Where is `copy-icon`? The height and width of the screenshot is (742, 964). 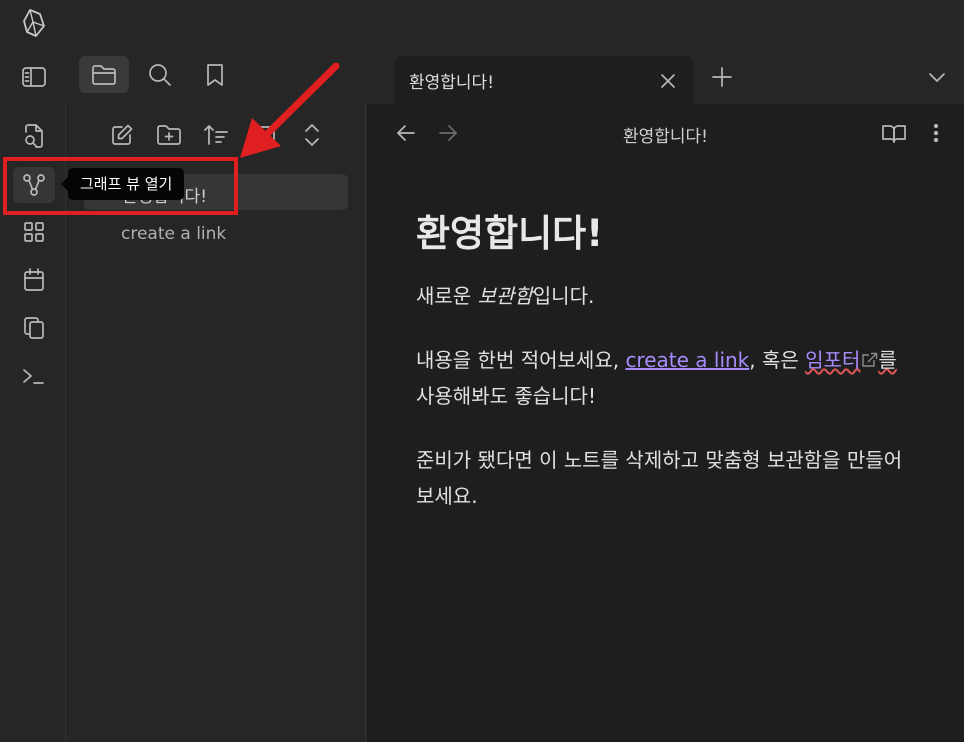 copy-icon is located at coordinates (34, 328).